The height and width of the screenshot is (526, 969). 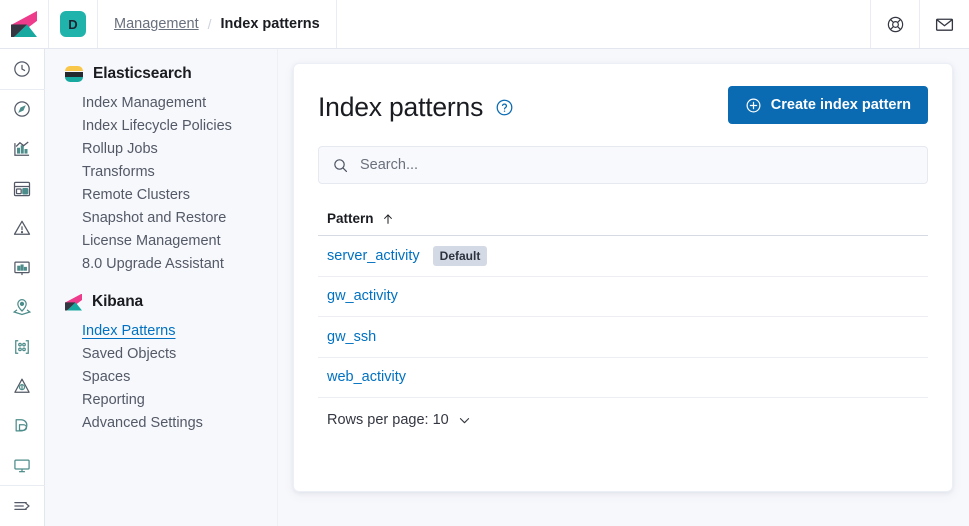 I want to click on rows-per-page-button: Rows per page: 10, so click(x=388, y=420).